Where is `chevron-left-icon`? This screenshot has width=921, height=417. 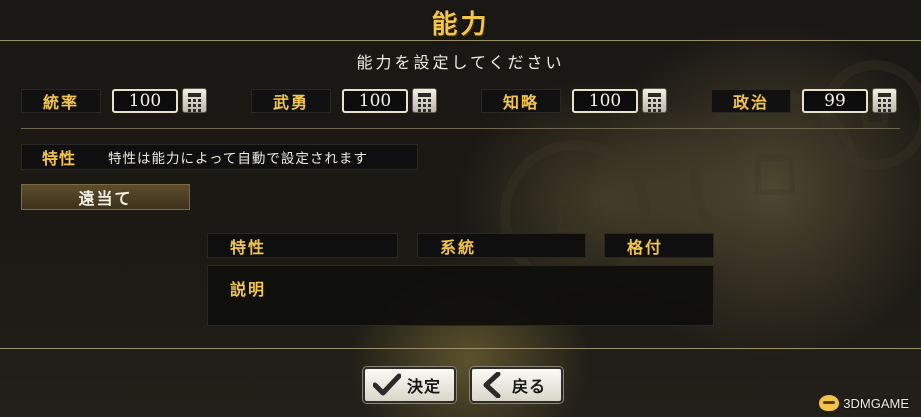
chevron-left-icon is located at coordinates (492, 385).